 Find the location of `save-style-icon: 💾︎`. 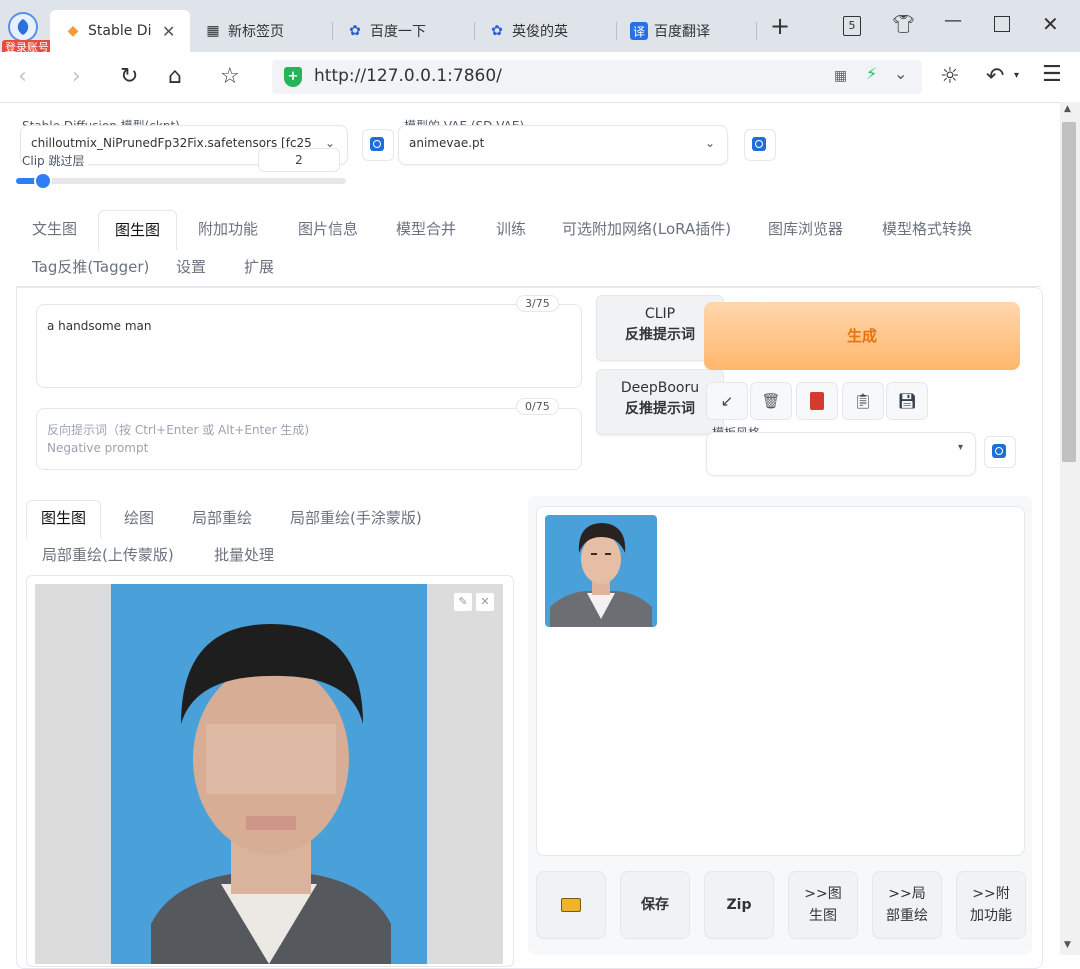

save-style-icon: 💾︎ is located at coordinates (907, 401).